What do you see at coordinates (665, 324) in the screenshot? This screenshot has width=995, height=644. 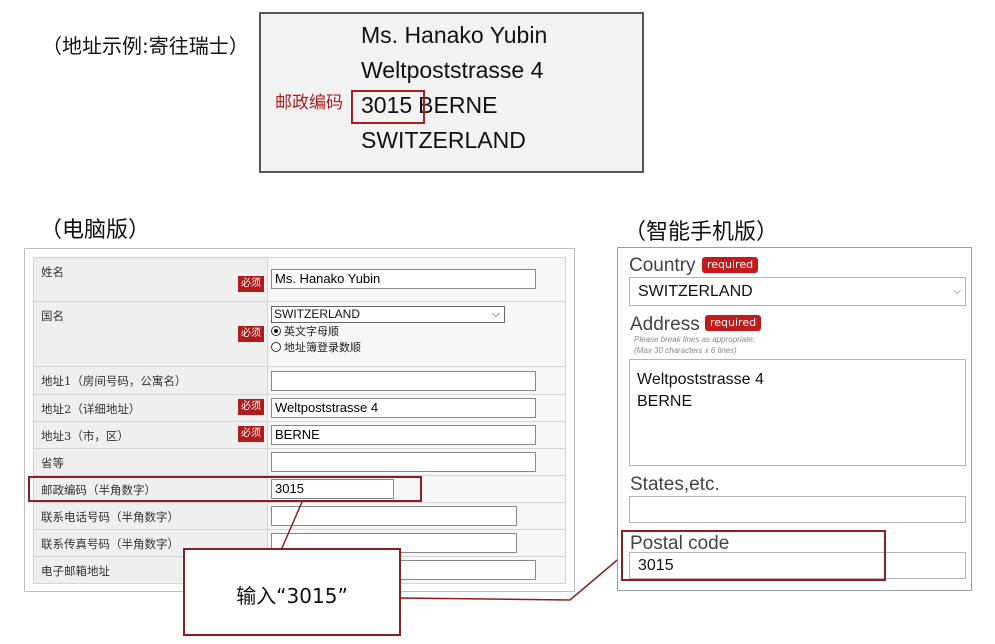 I see `sp-address-label: Address` at bounding box center [665, 324].